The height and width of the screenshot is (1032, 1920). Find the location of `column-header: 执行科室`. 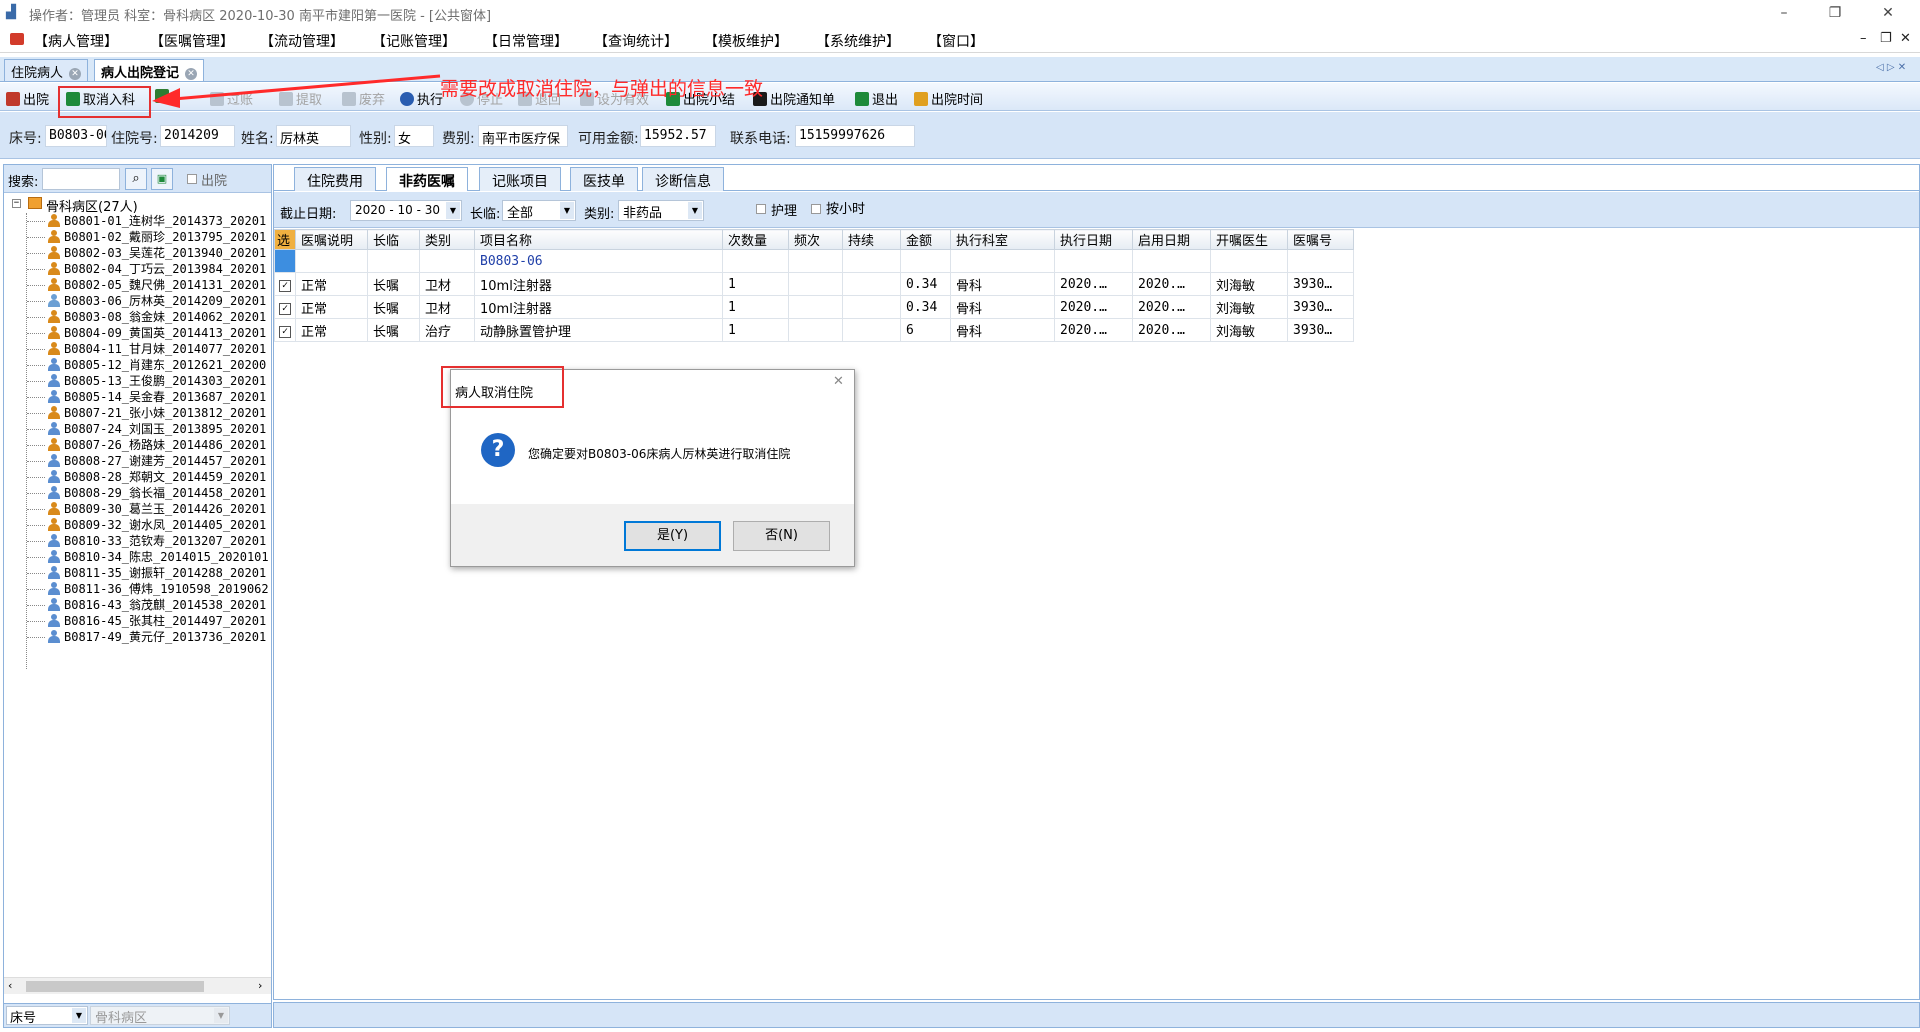

column-header: 执行科室 is located at coordinates (1002, 239).